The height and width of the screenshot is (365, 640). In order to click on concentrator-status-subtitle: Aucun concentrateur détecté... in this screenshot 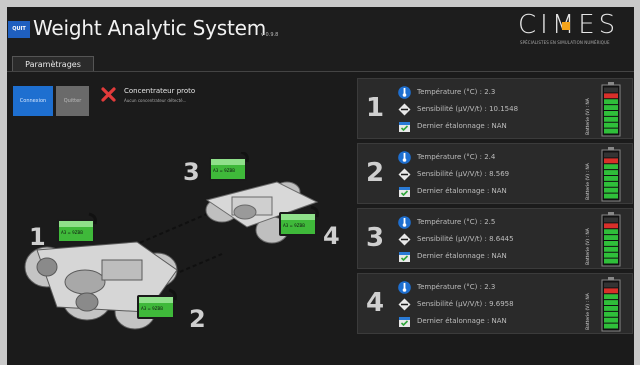, I will do `click(155, 100)`.